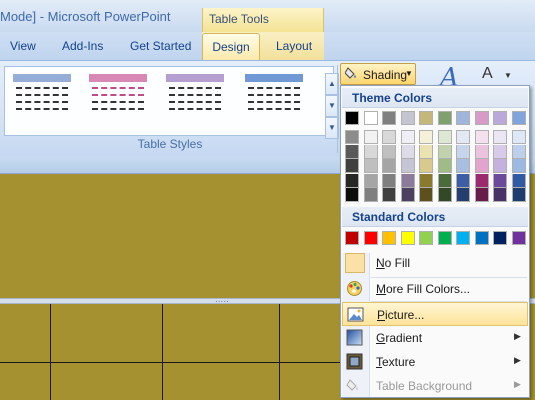  Describe the element at coordinates (487, 74) in the screenshot. I see `text-fill-icon: A` at that location.